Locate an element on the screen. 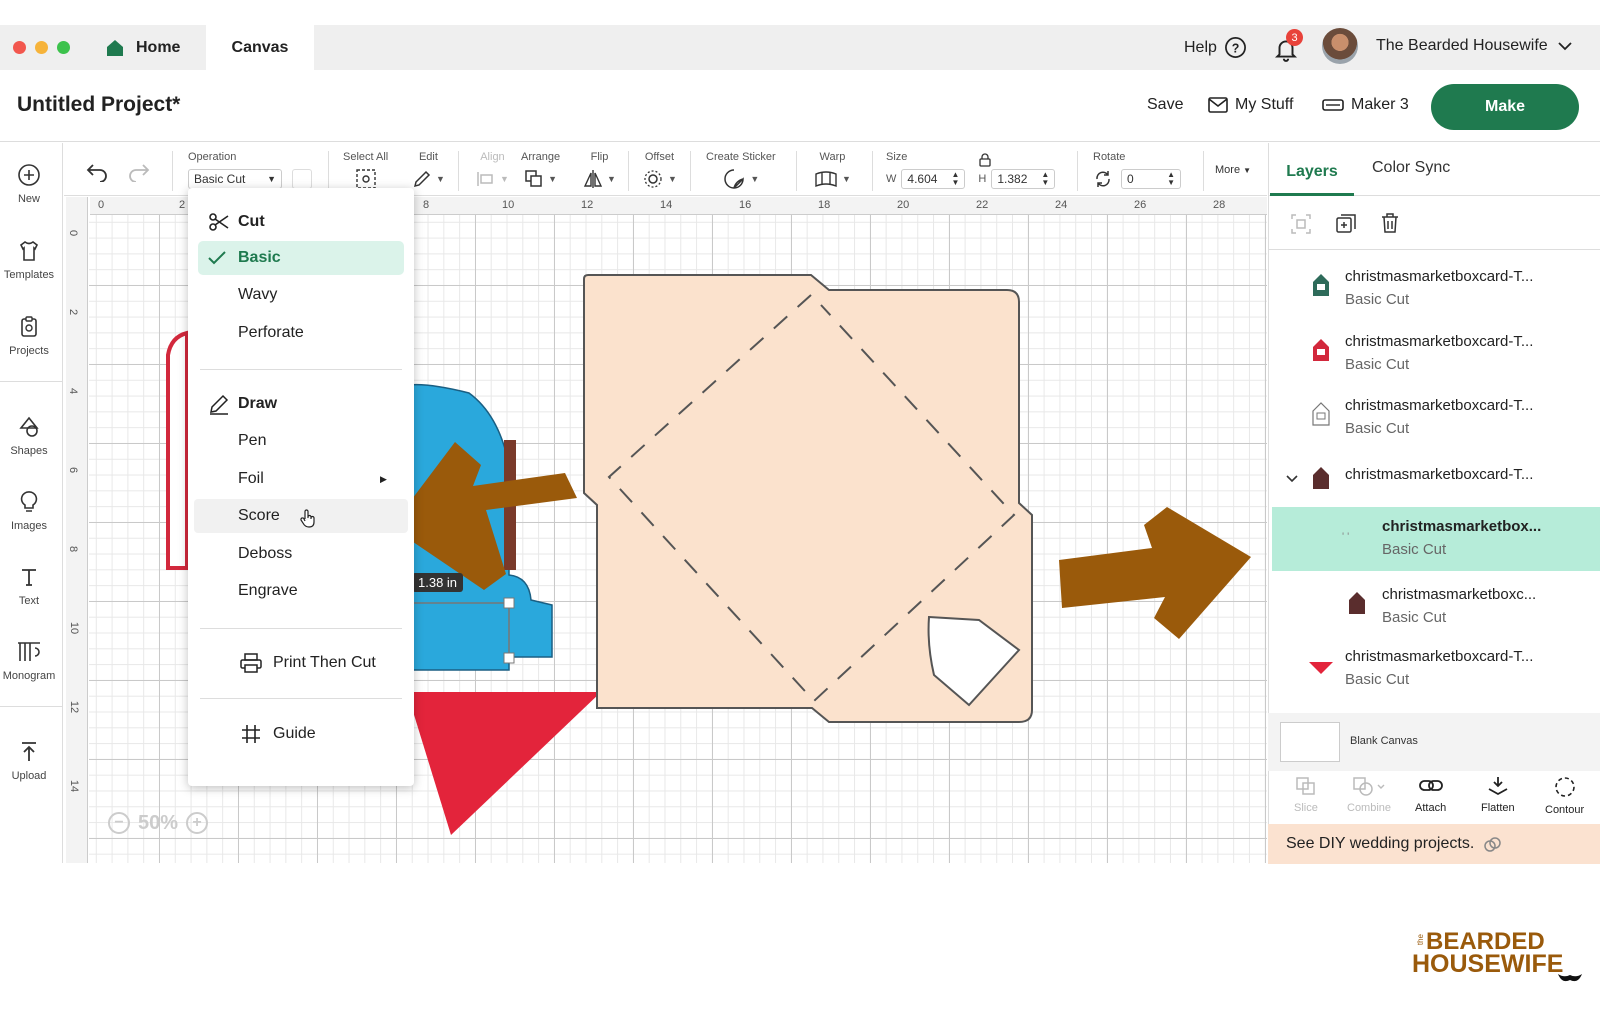 The image size is (1600, 1017). pencil-icon is located at coordinates (422, 179).